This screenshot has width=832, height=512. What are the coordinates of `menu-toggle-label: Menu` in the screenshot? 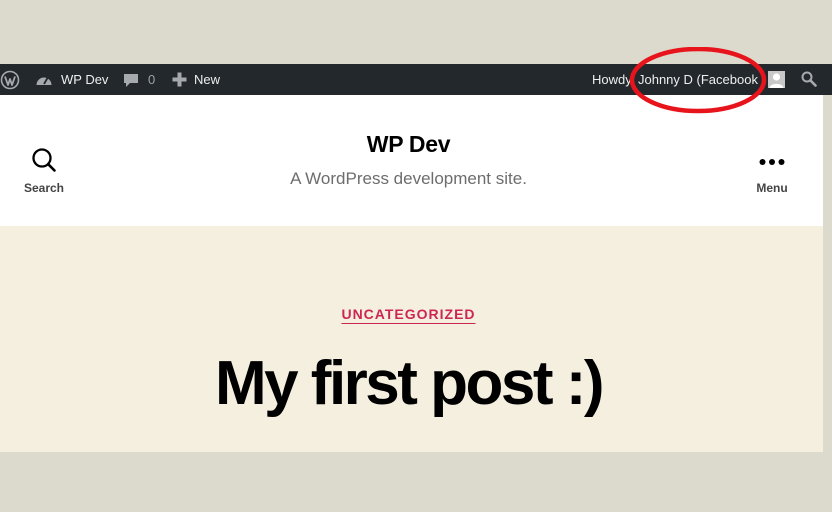 It's located at (772, 188).